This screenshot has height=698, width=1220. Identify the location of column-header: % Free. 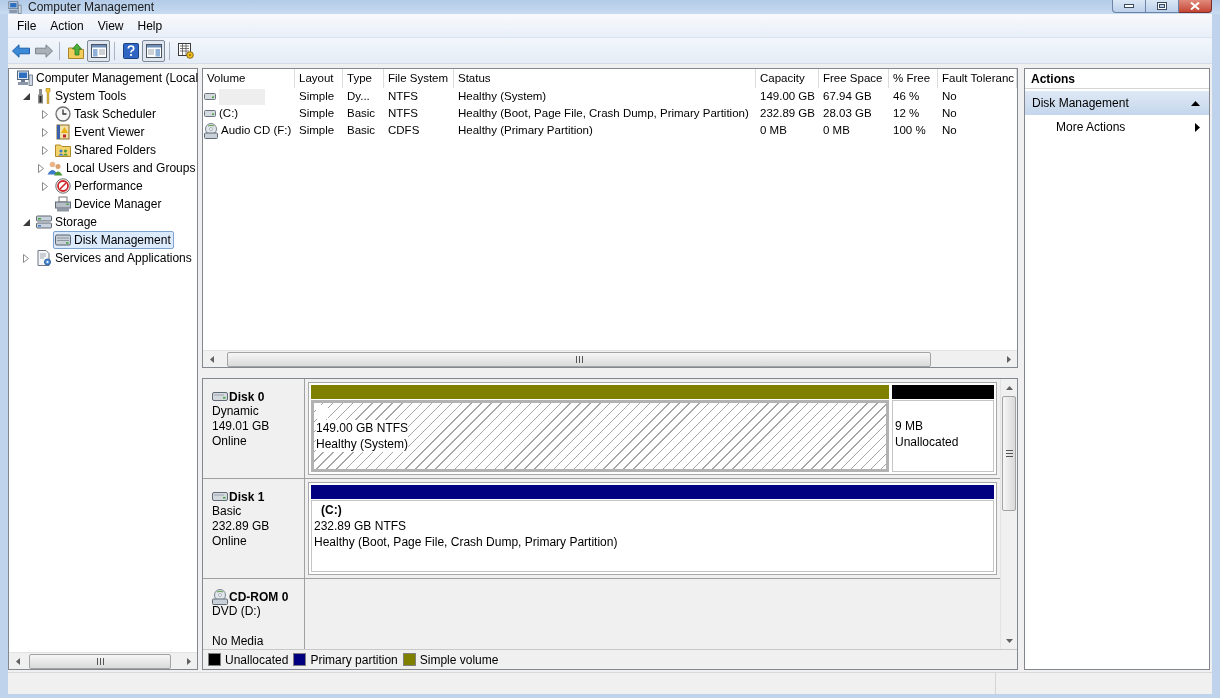
(913, 78).